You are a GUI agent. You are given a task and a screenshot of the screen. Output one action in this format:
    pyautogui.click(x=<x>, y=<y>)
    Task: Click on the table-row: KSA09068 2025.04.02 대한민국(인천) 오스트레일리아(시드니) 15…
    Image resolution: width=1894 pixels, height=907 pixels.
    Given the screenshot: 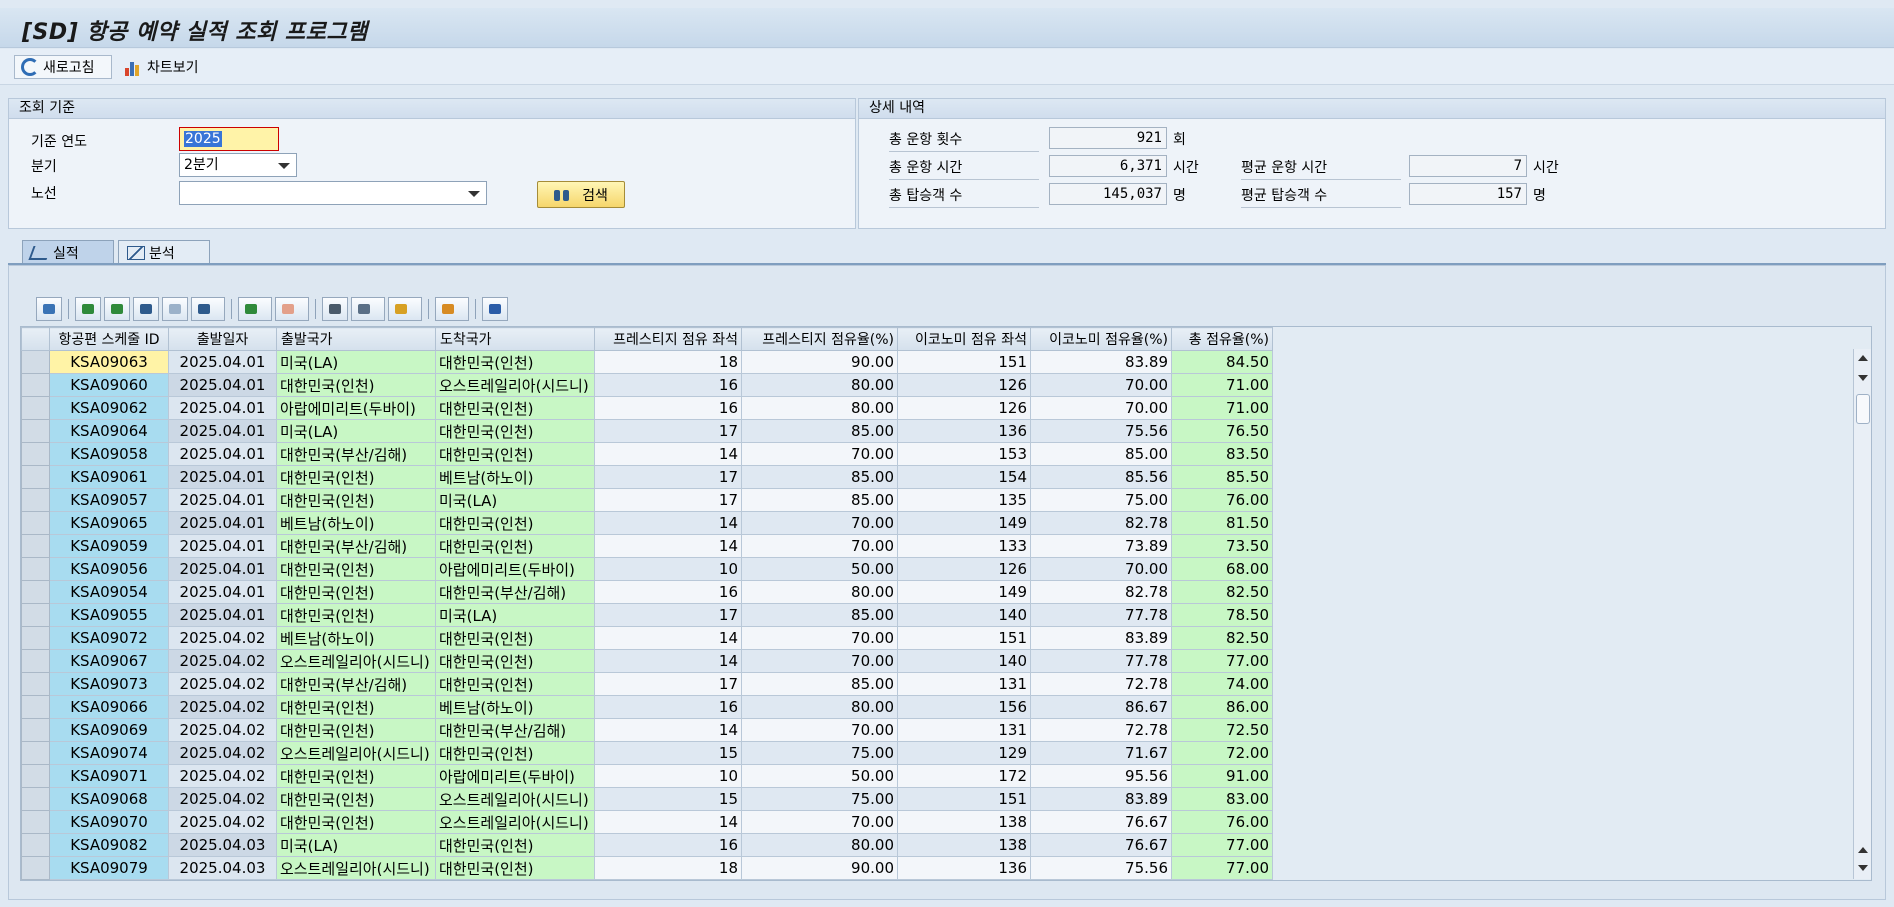 What is the action you would take?
    pyautogui.click(x=647, y=799)
    